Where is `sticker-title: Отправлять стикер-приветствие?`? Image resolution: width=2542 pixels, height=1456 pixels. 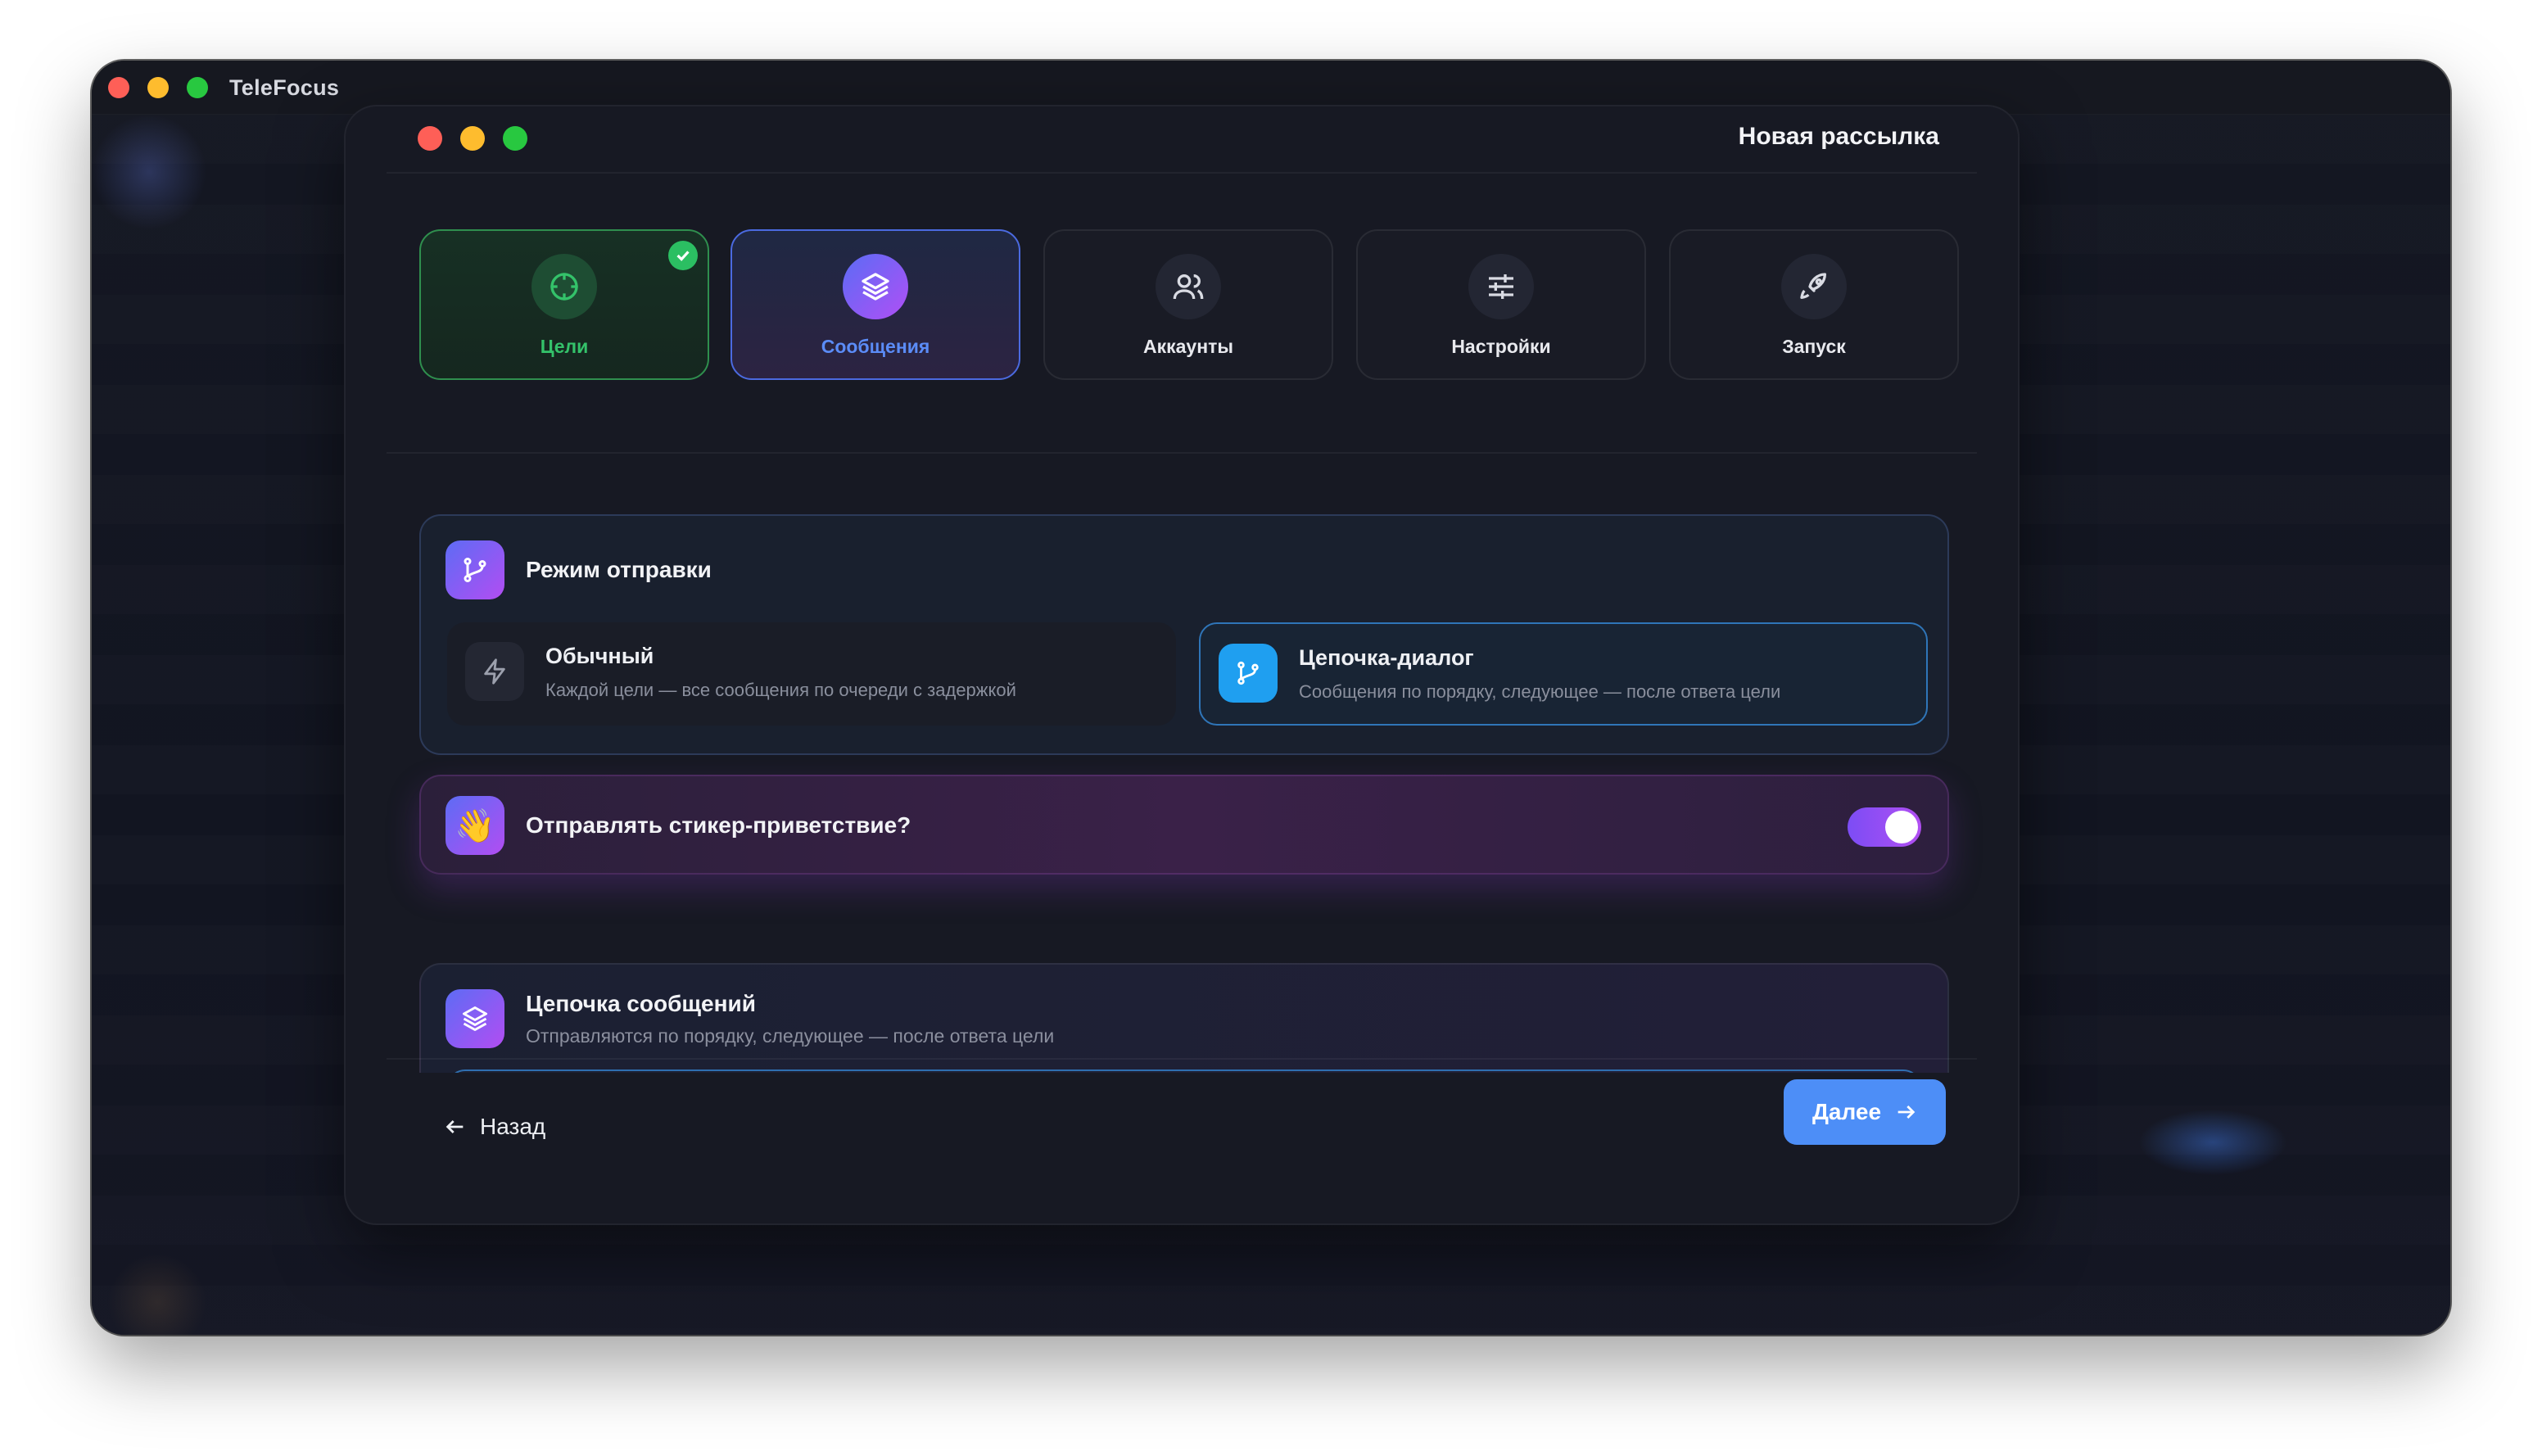 sticker-title: Отправлять стикер-приветствие? is located at coordinates (718, 825).